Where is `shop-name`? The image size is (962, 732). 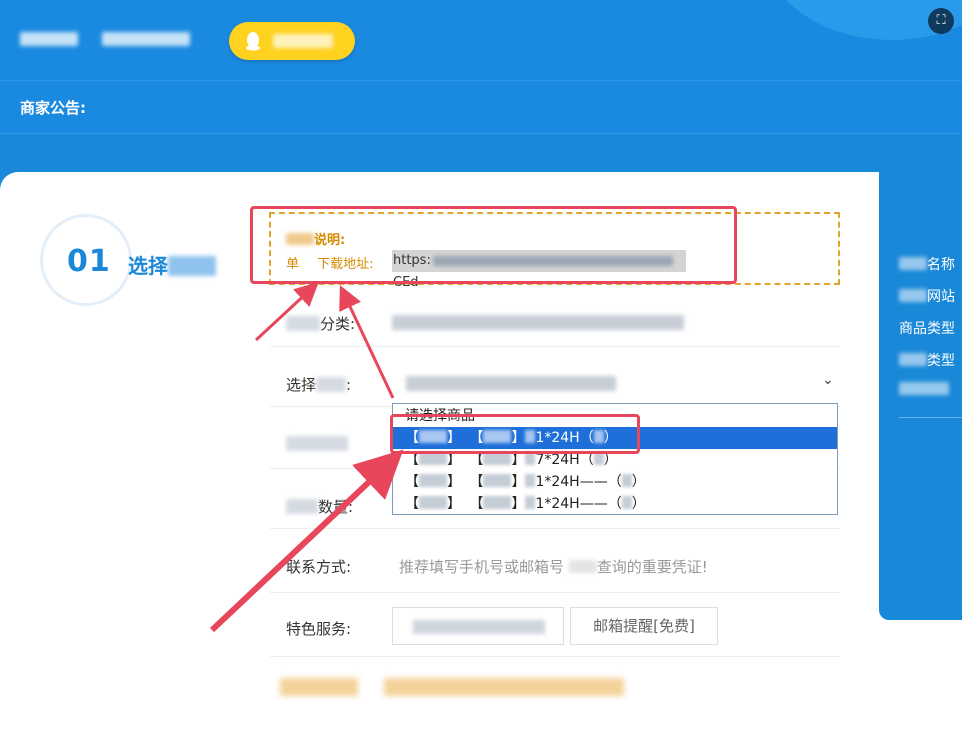
shop-name is located at coordinates (105, 39).